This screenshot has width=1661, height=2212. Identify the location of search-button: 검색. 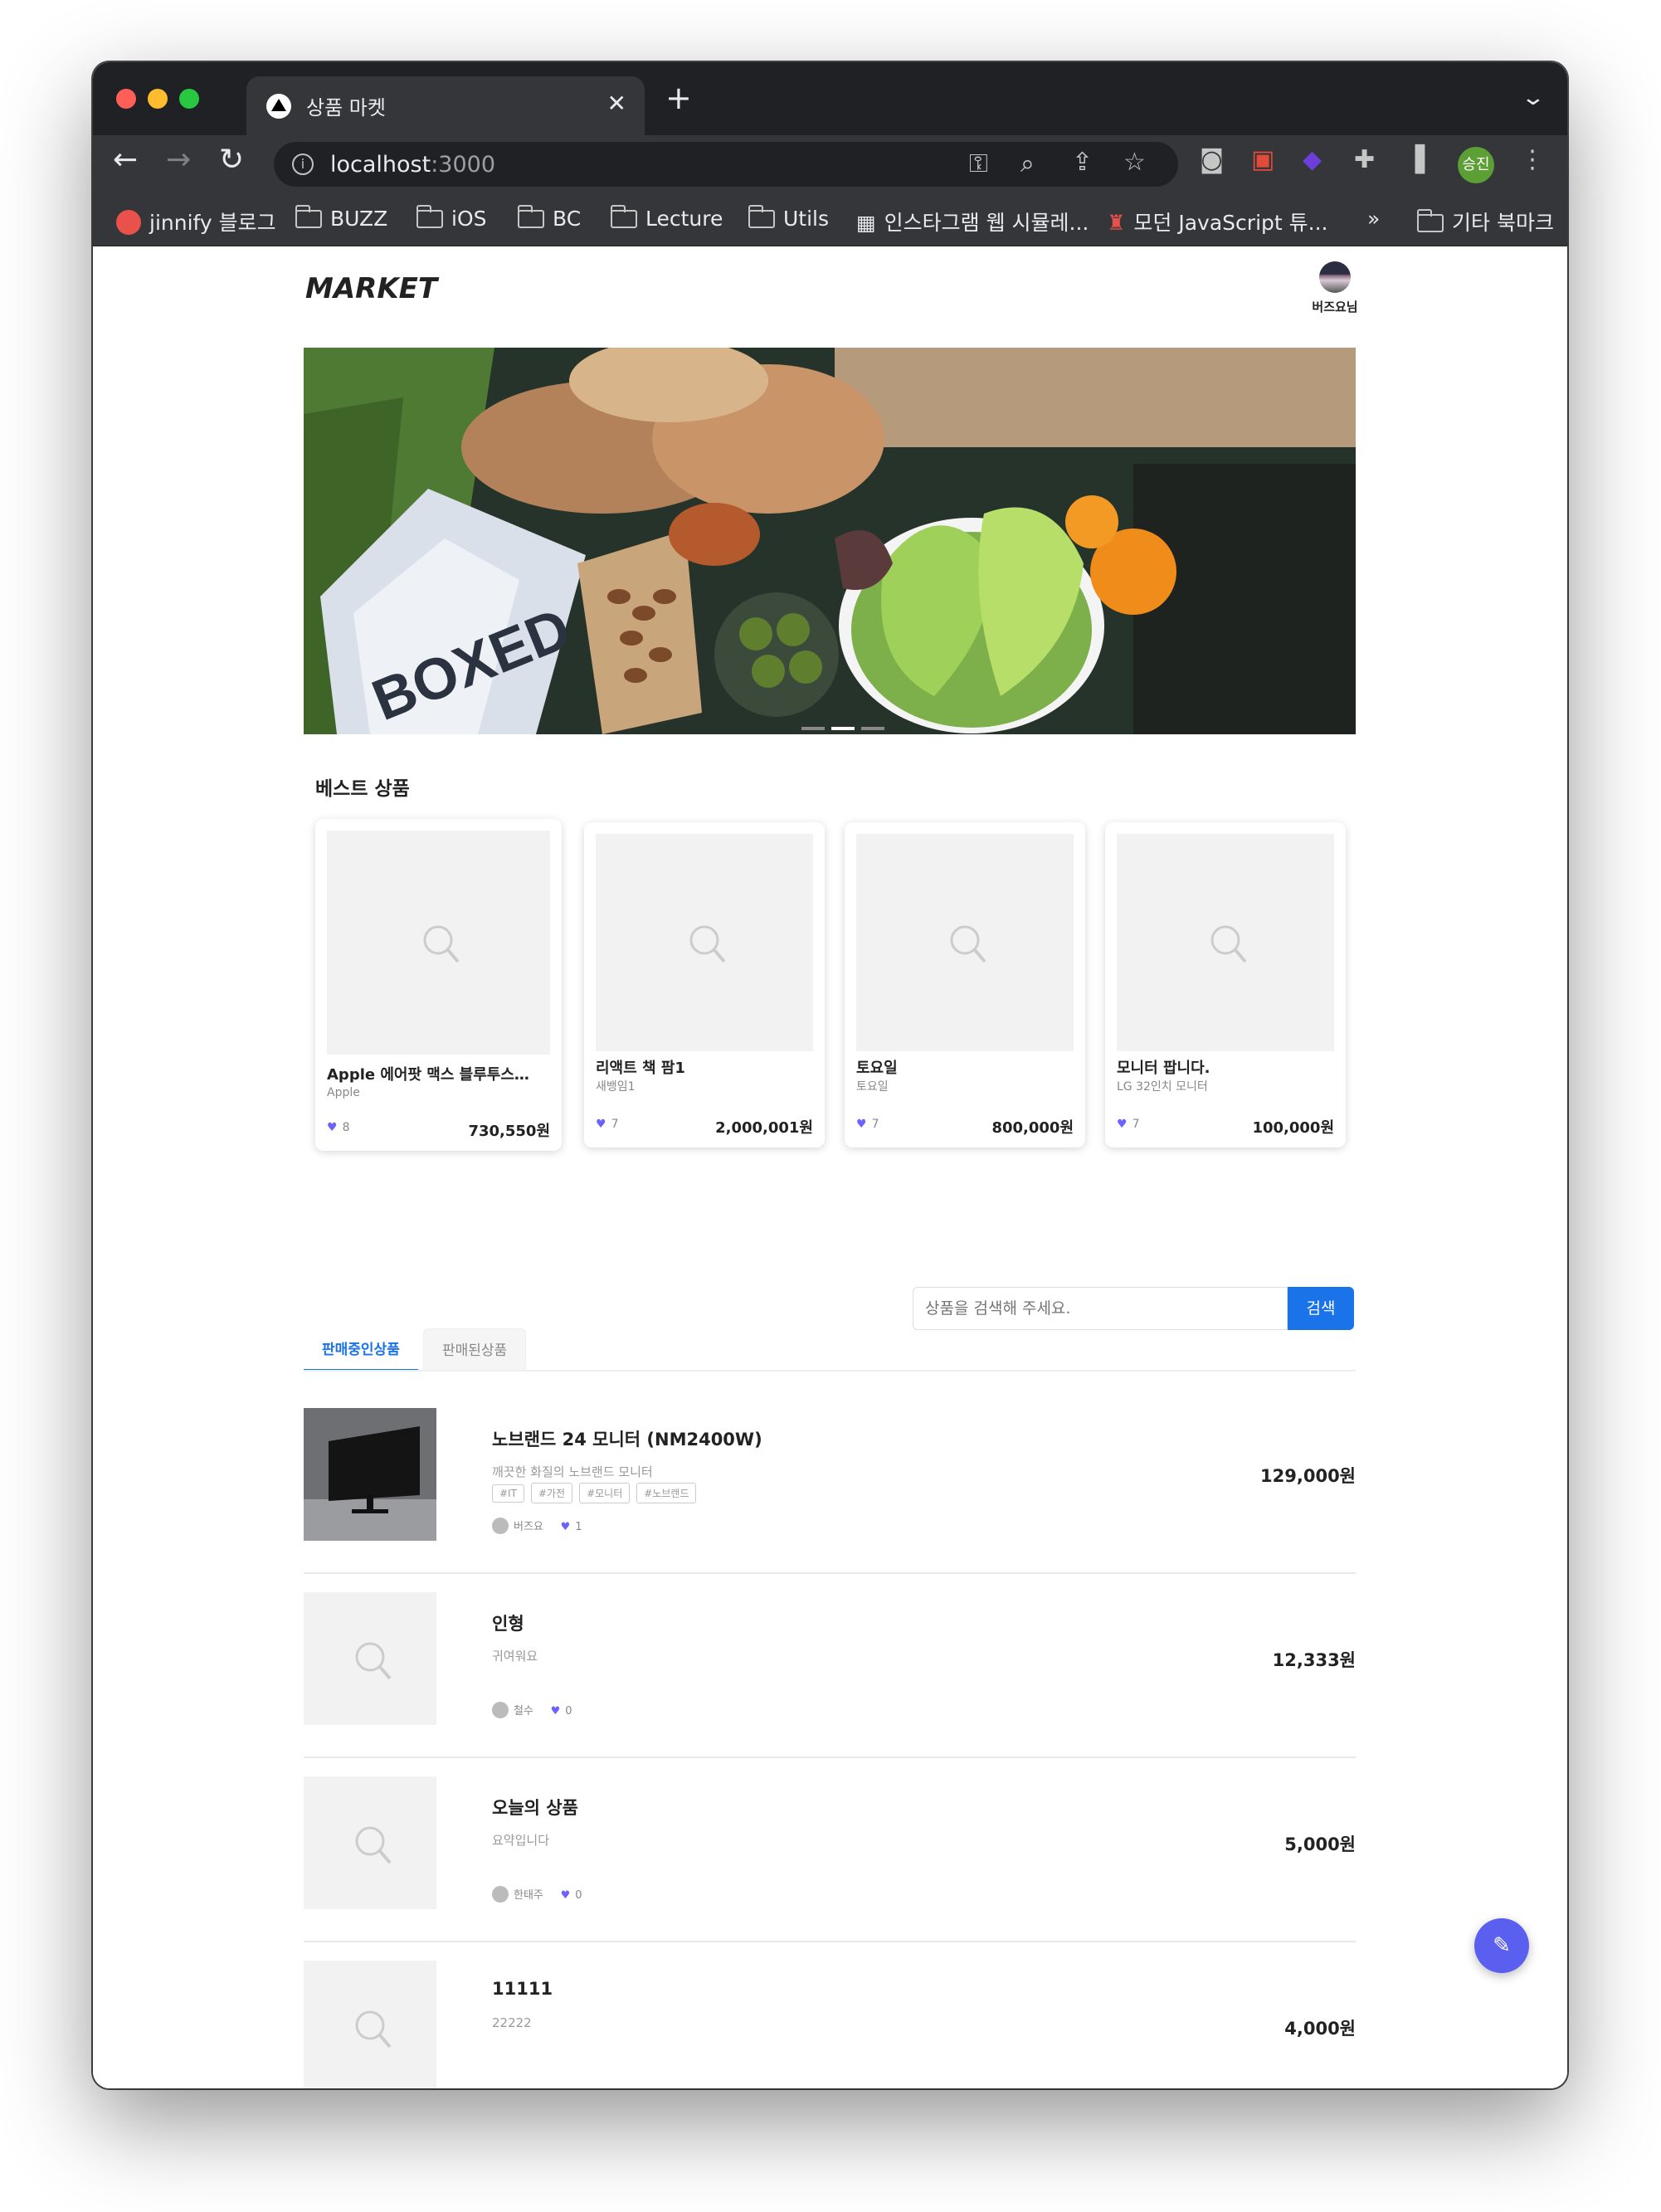
(1321, 1308).